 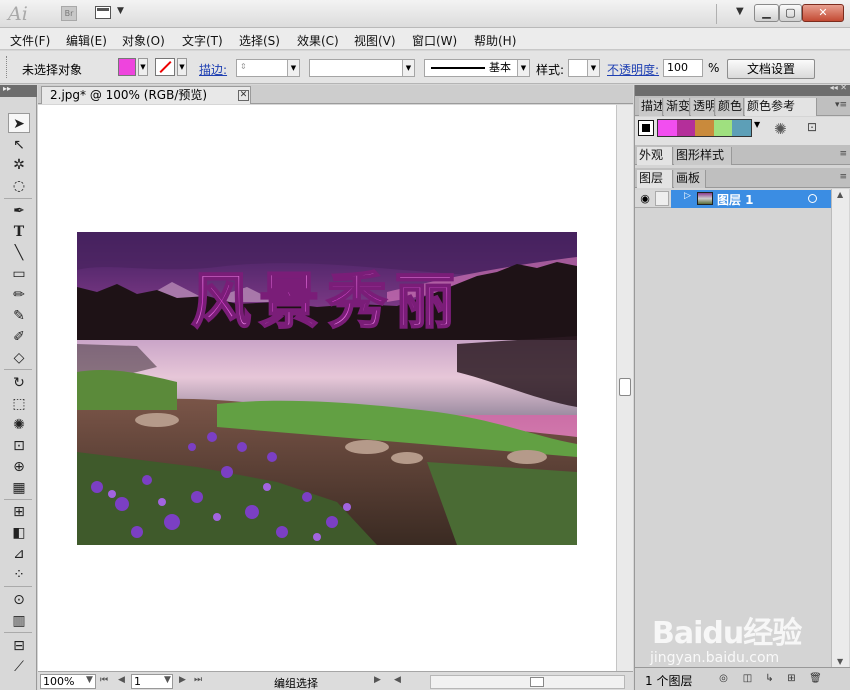 What do you see at coordinates (198, 680) in the screenshot?
I see `last-artboard-icon: ⏭` at bounding box center [198, 680].